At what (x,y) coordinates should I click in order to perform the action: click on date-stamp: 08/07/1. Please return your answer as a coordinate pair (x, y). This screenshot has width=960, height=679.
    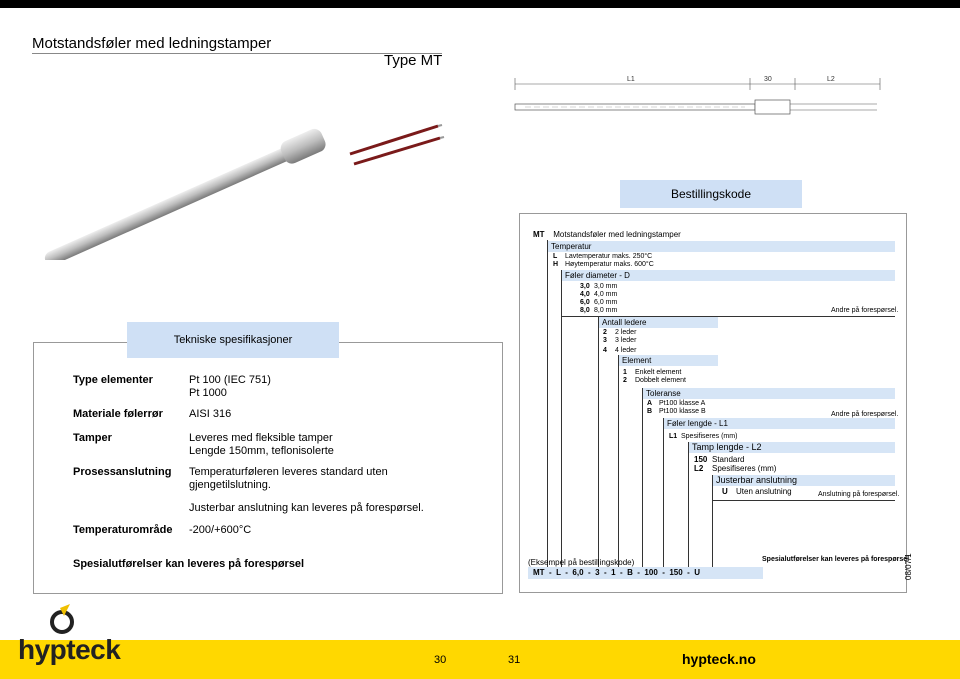
    Looking at the image, I should click on (908, 566).